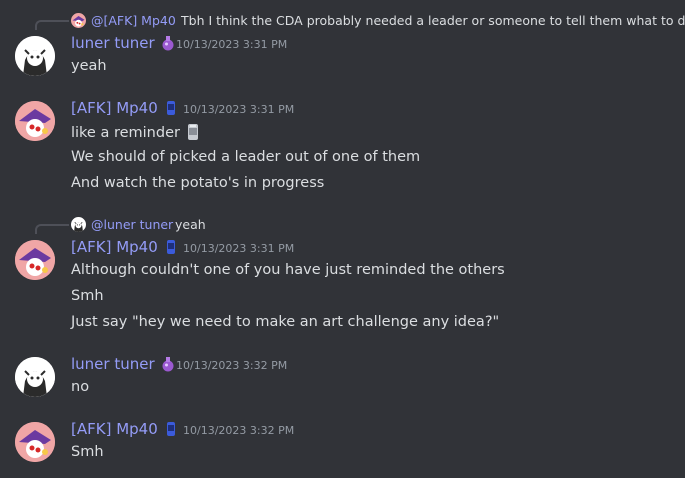 Image resolution: width=685 pixels, height=478 pixels. What do you see at coordinates (190, 224) in the screenshot?
I see `reply-text: yeah` at bounding box center [190, 224].